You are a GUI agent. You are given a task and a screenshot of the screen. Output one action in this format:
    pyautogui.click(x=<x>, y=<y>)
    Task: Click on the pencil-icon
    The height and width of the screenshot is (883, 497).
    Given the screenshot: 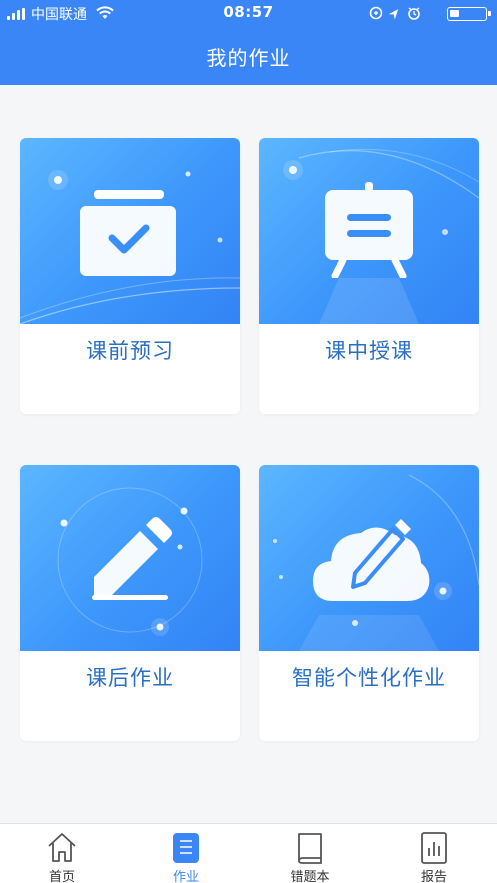 What is the action you would take?
    pyautogui.click(x=132, y=558)
    